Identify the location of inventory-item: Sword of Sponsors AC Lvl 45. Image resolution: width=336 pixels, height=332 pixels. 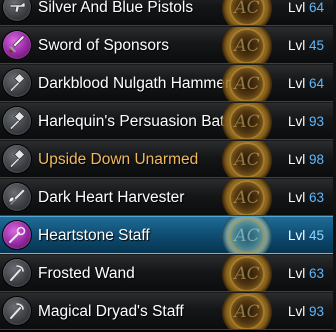
(168, 45).